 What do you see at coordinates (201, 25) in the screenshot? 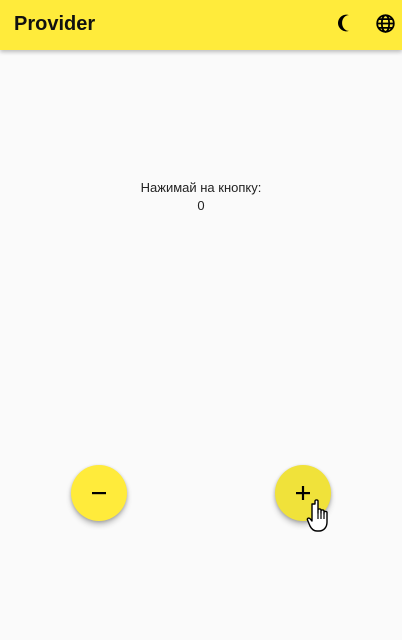
I see `app-bar: Provider` at bounding box center [201, 25].